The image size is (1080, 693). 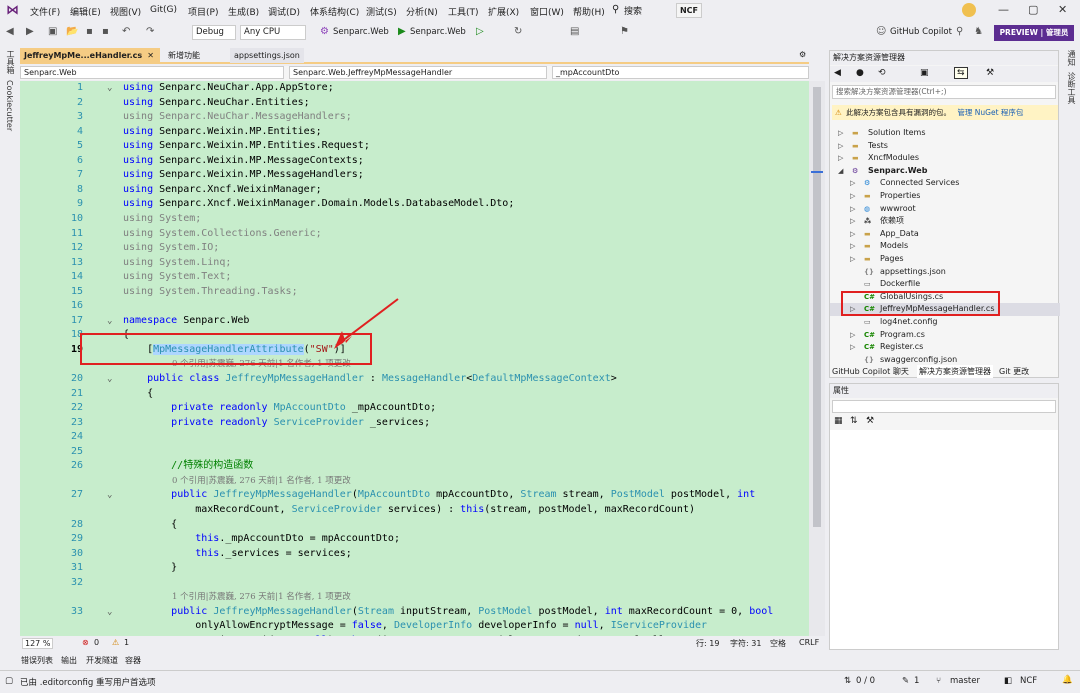 What do you see at coordinates (959, 31) in the screenshot?
I see `share-icon: ⚲` at bounding box center [959, 31].